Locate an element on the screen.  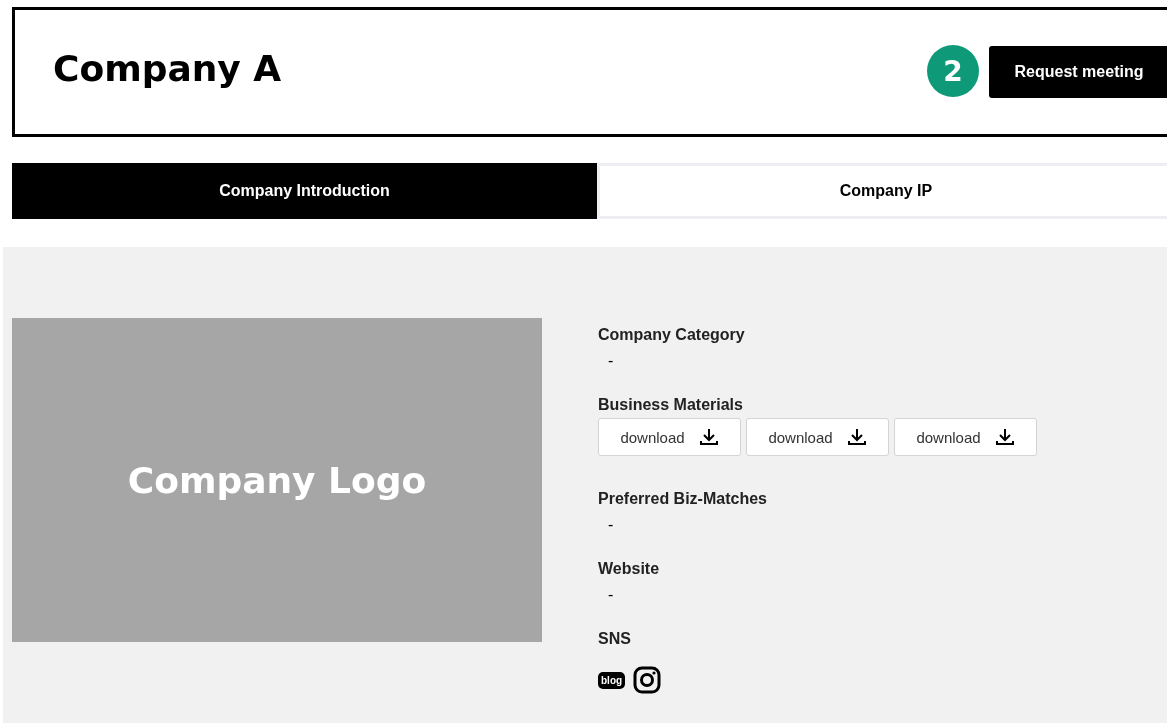
instagram-icon is located at coordinates (647, 680).